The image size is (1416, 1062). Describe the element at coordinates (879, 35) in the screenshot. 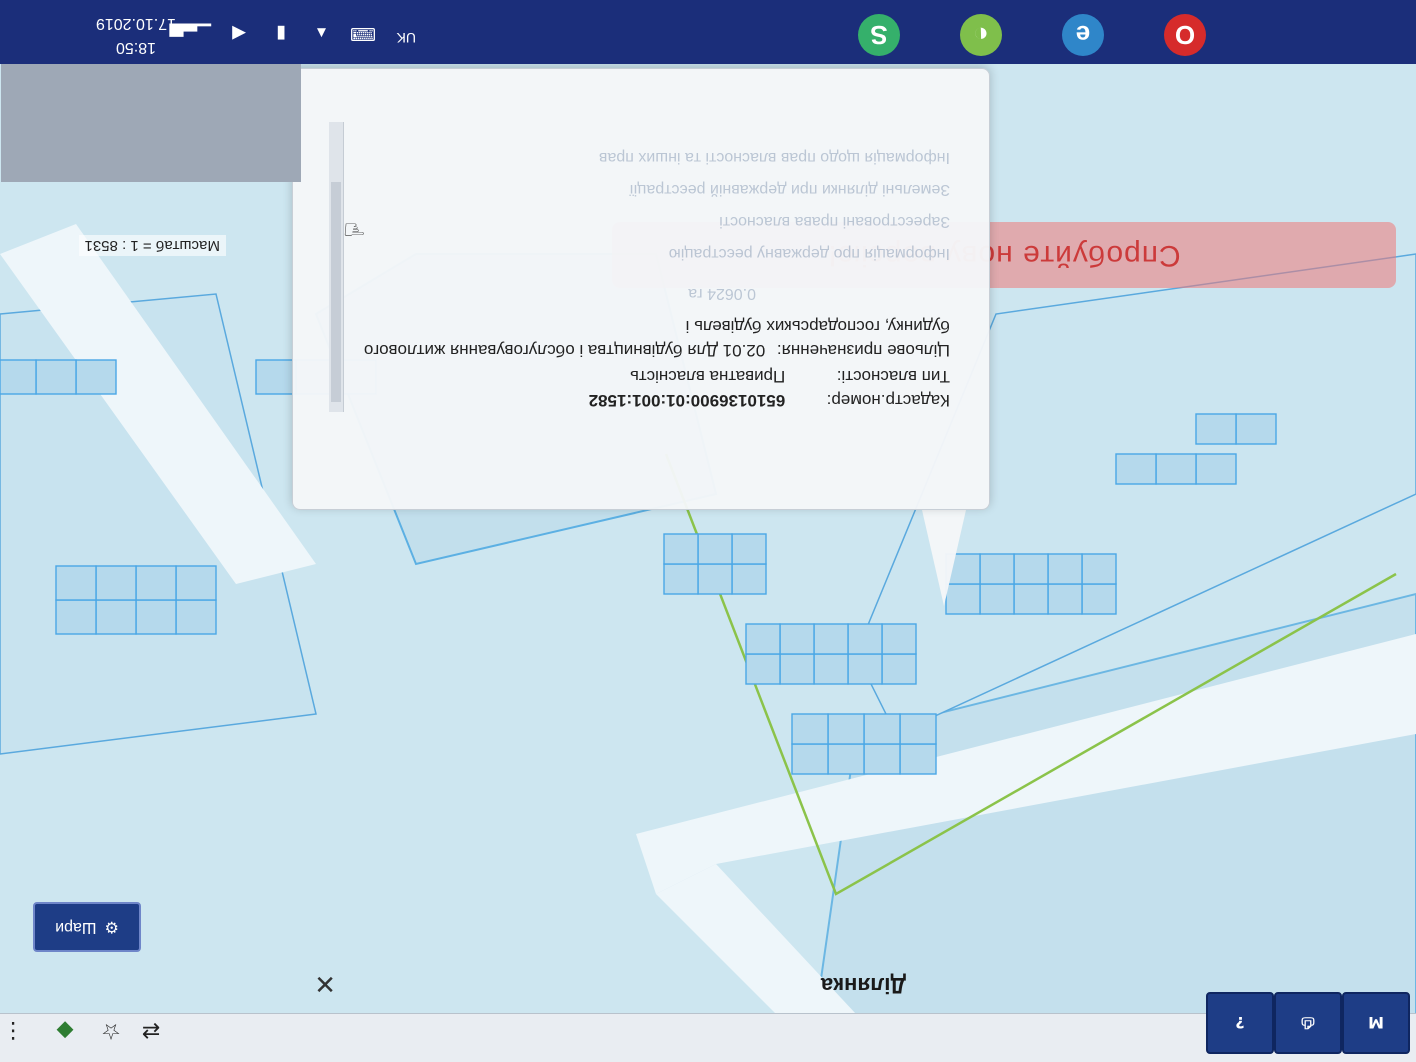

I see `skype-icon: S` at that location.